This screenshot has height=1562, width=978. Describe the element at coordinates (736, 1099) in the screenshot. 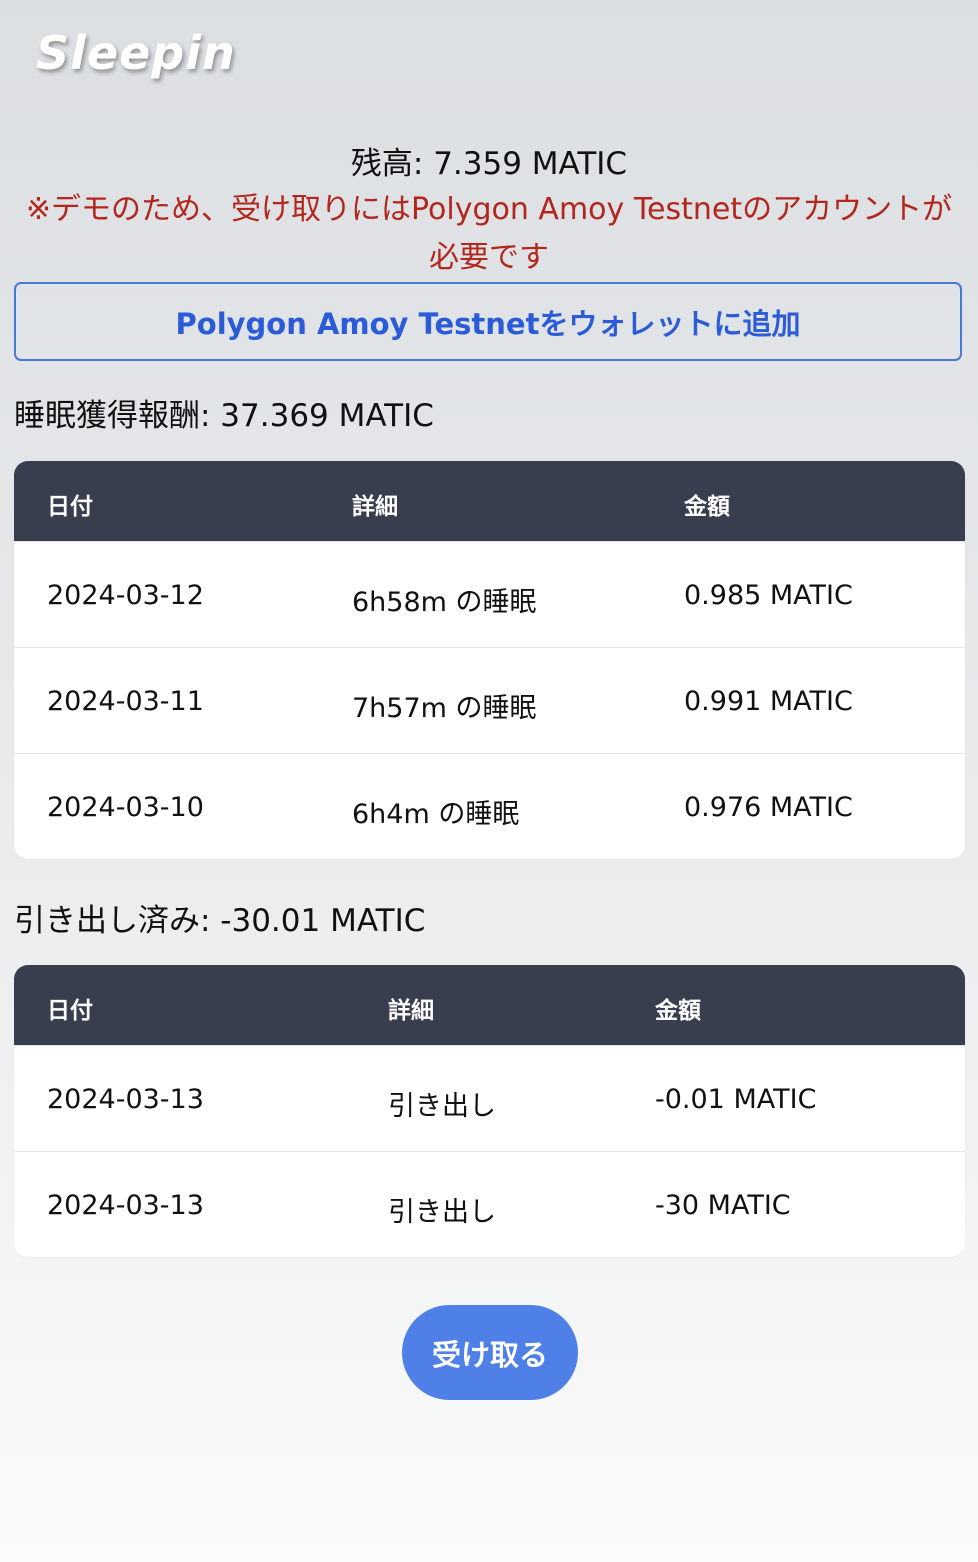

I see `row-amount: -0.01 MATIC` at that location.